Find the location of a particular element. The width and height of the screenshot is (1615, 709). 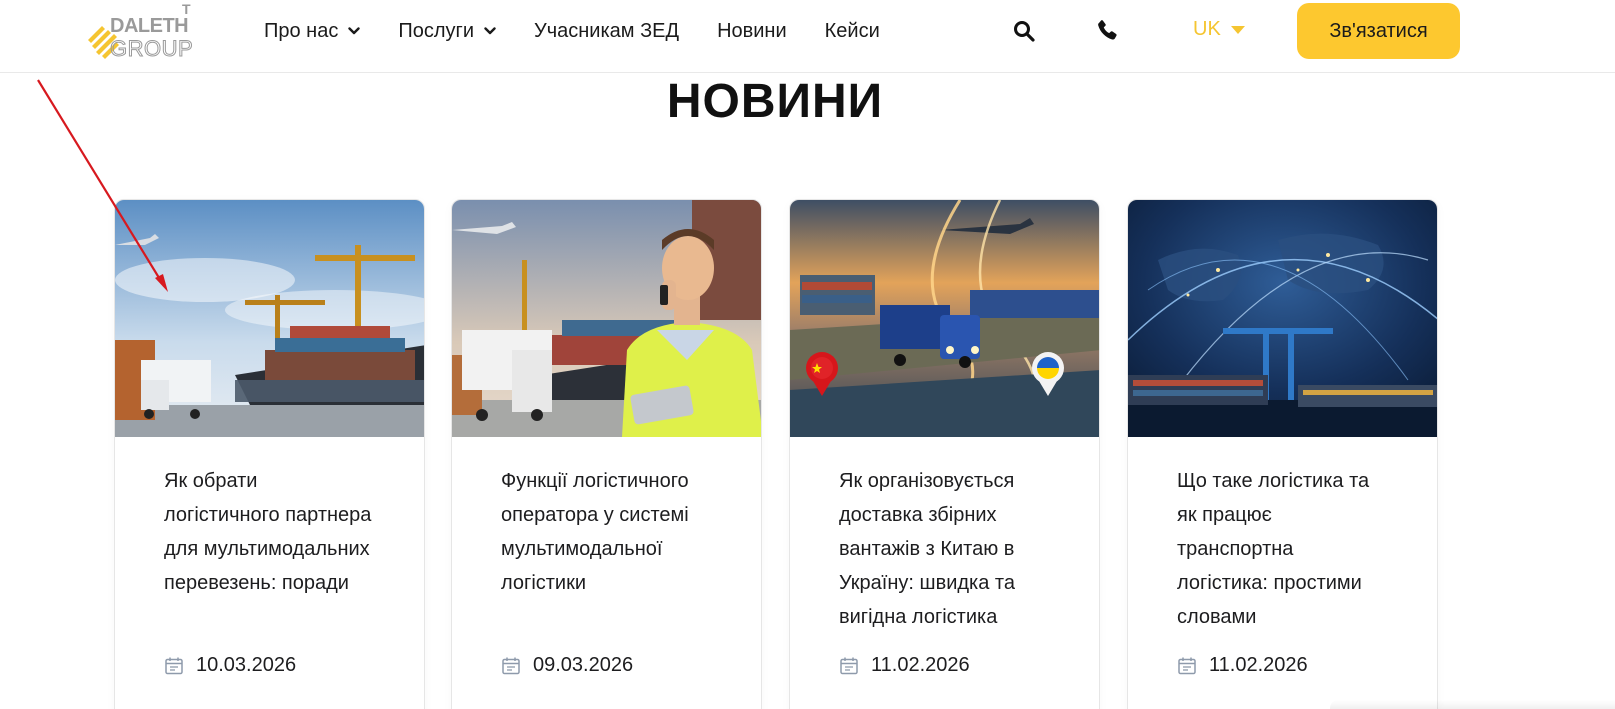

nav-item-zed: Учасникам ЗЕД is located at coordinates (606, 31).